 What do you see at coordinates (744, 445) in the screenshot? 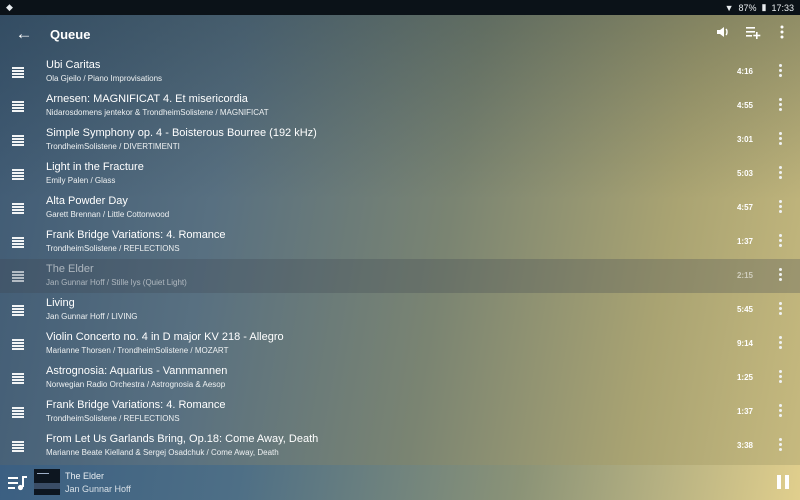
I see `track-duration: 3:38` at bounding box center [744, 445].